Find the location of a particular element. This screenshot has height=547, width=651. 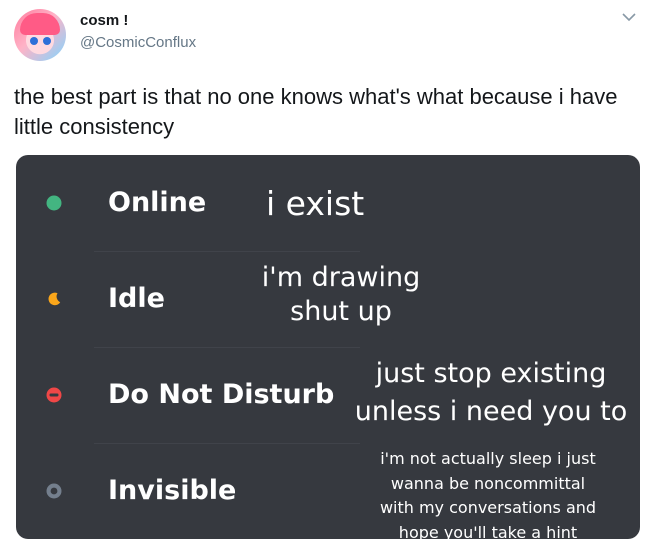

status-label: Invisible is located at coordinates (172, 490).